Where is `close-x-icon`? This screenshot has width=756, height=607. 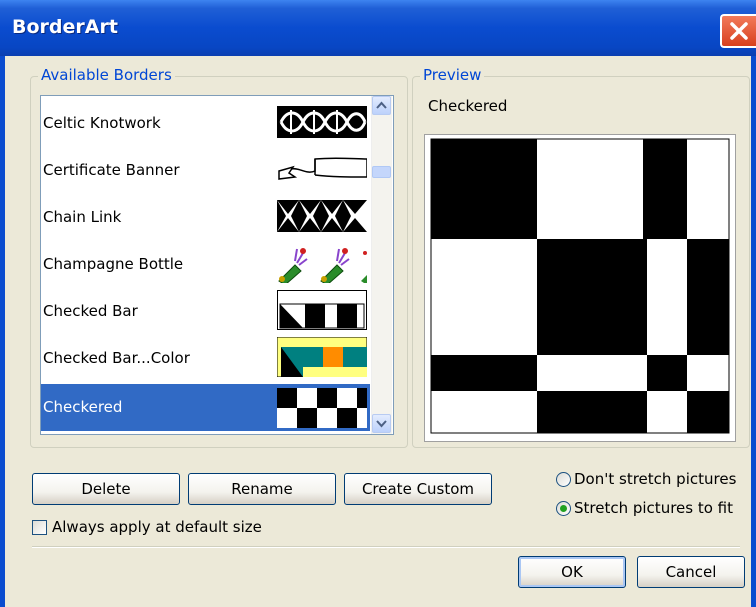
close-x-icon is located at coordinates (739, 31).